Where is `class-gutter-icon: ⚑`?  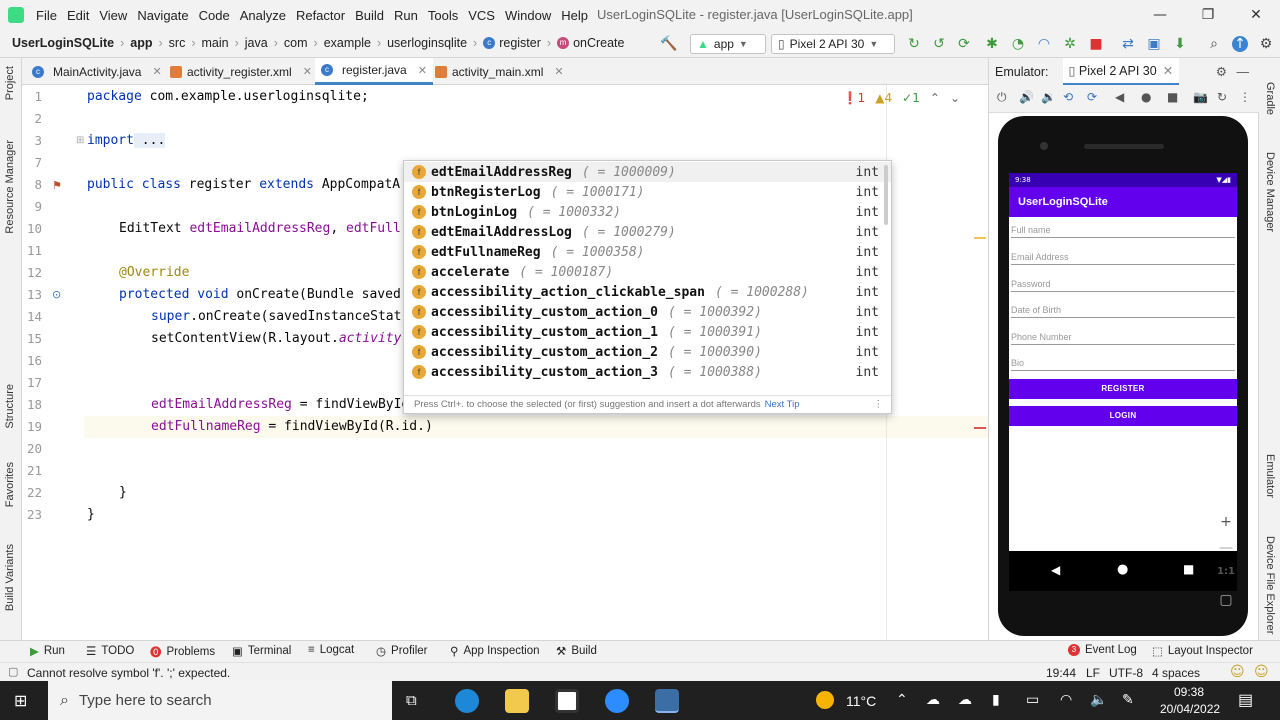
class-gutter-icon: ⚑ is located at coordinates (57, 185).